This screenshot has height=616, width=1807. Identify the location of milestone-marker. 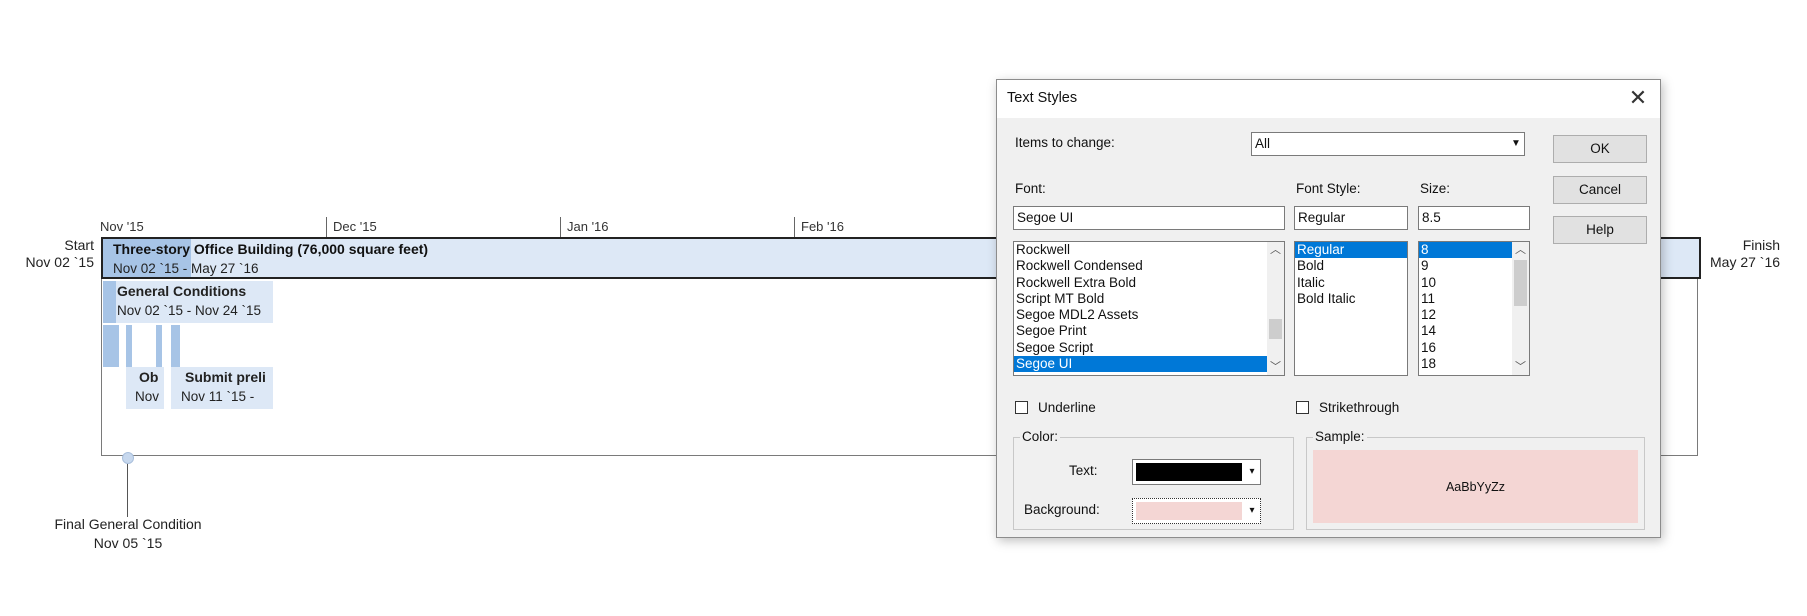
(128, 458).